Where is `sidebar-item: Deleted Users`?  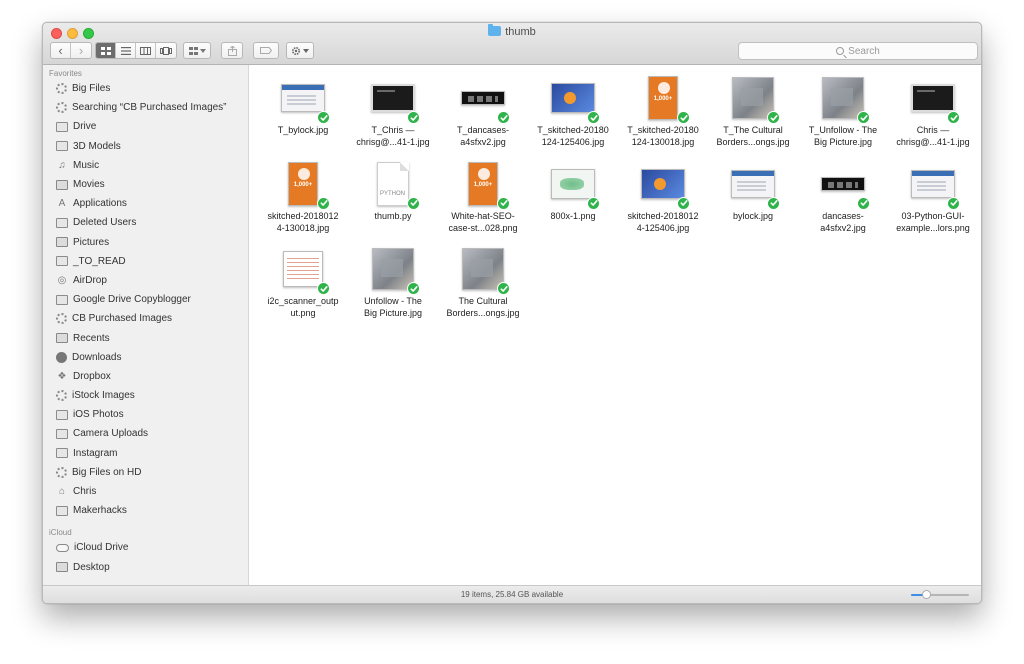
sidebar-item: Deleted Users is located at coordinates (145, 222).